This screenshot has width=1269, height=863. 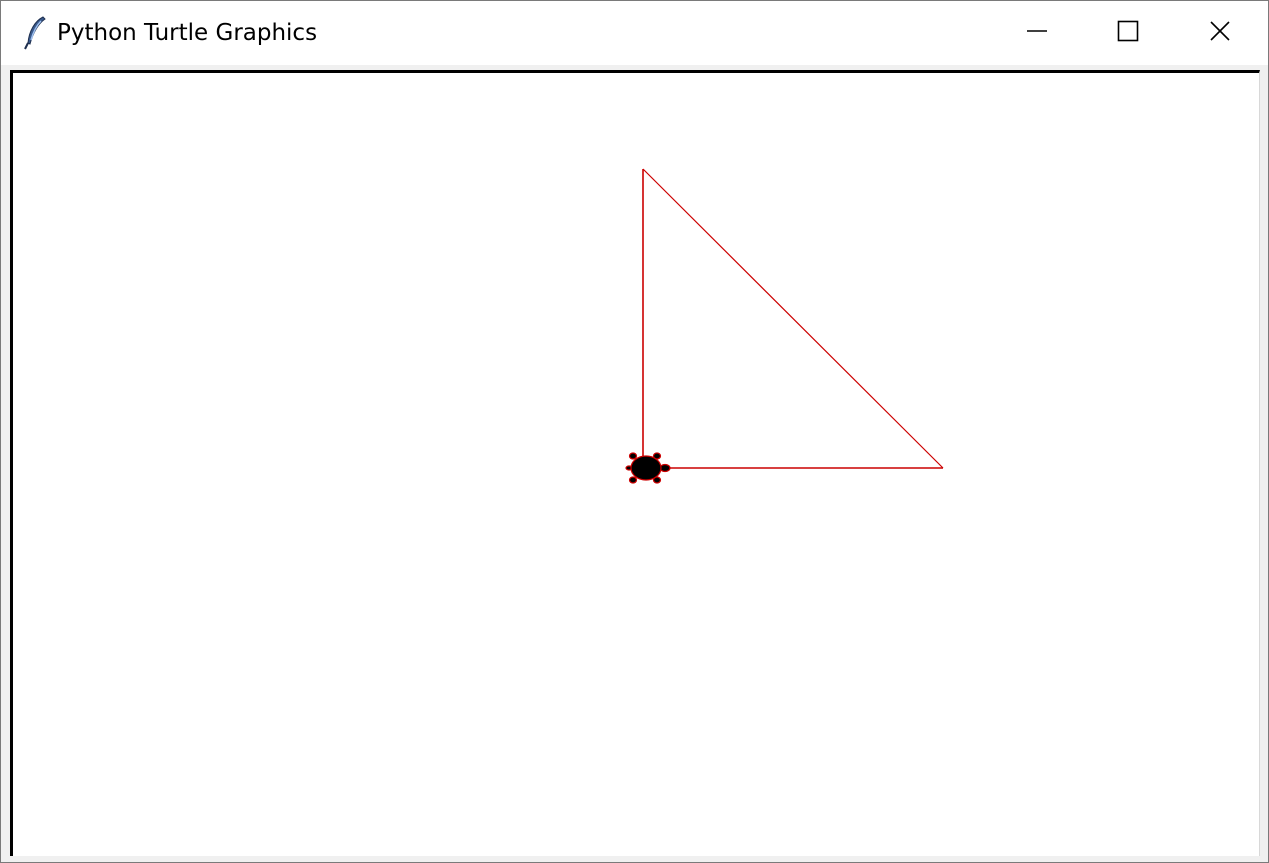 What do you see at coordinates (36, 33) in the screenshot?
I see `feather-icon` at bounding box center [36, 33].